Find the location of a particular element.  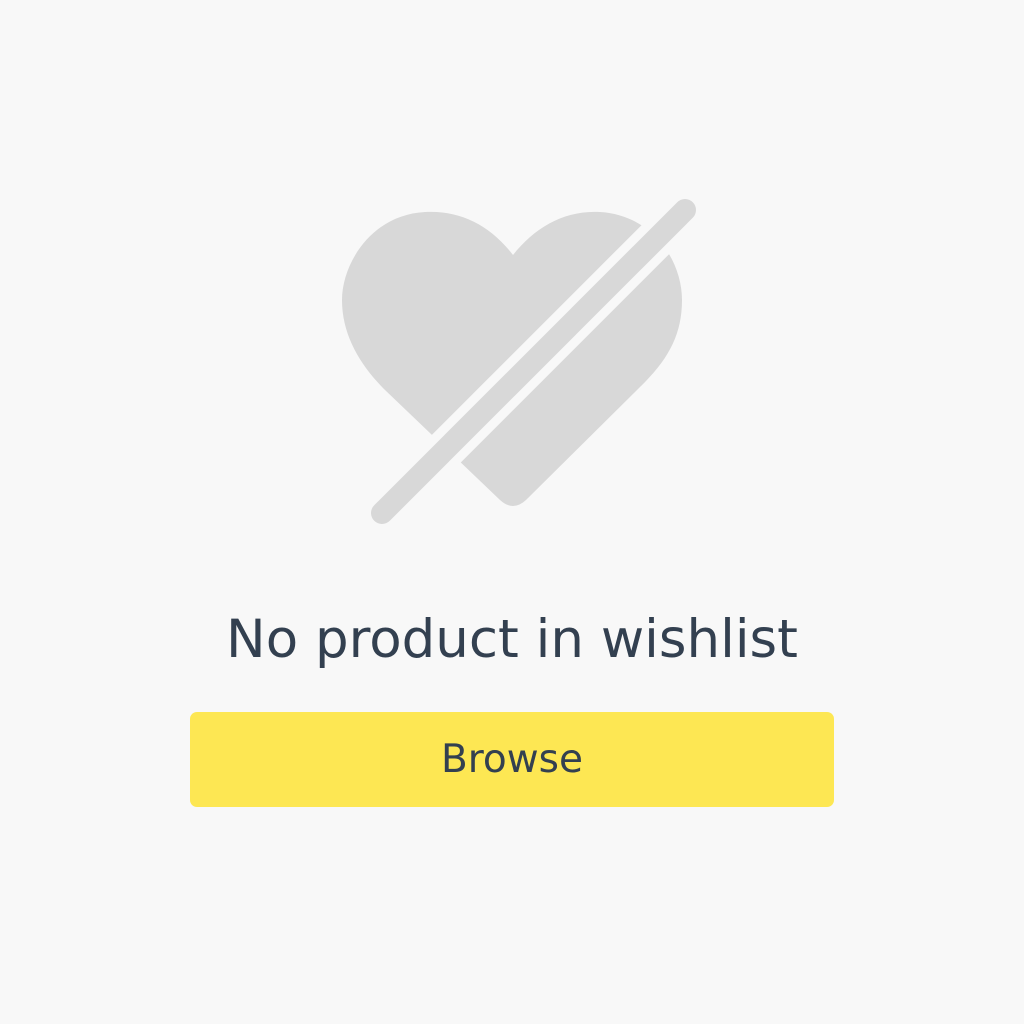

empty-state-title: No product in wishlist is located at coordinates (512, 639).